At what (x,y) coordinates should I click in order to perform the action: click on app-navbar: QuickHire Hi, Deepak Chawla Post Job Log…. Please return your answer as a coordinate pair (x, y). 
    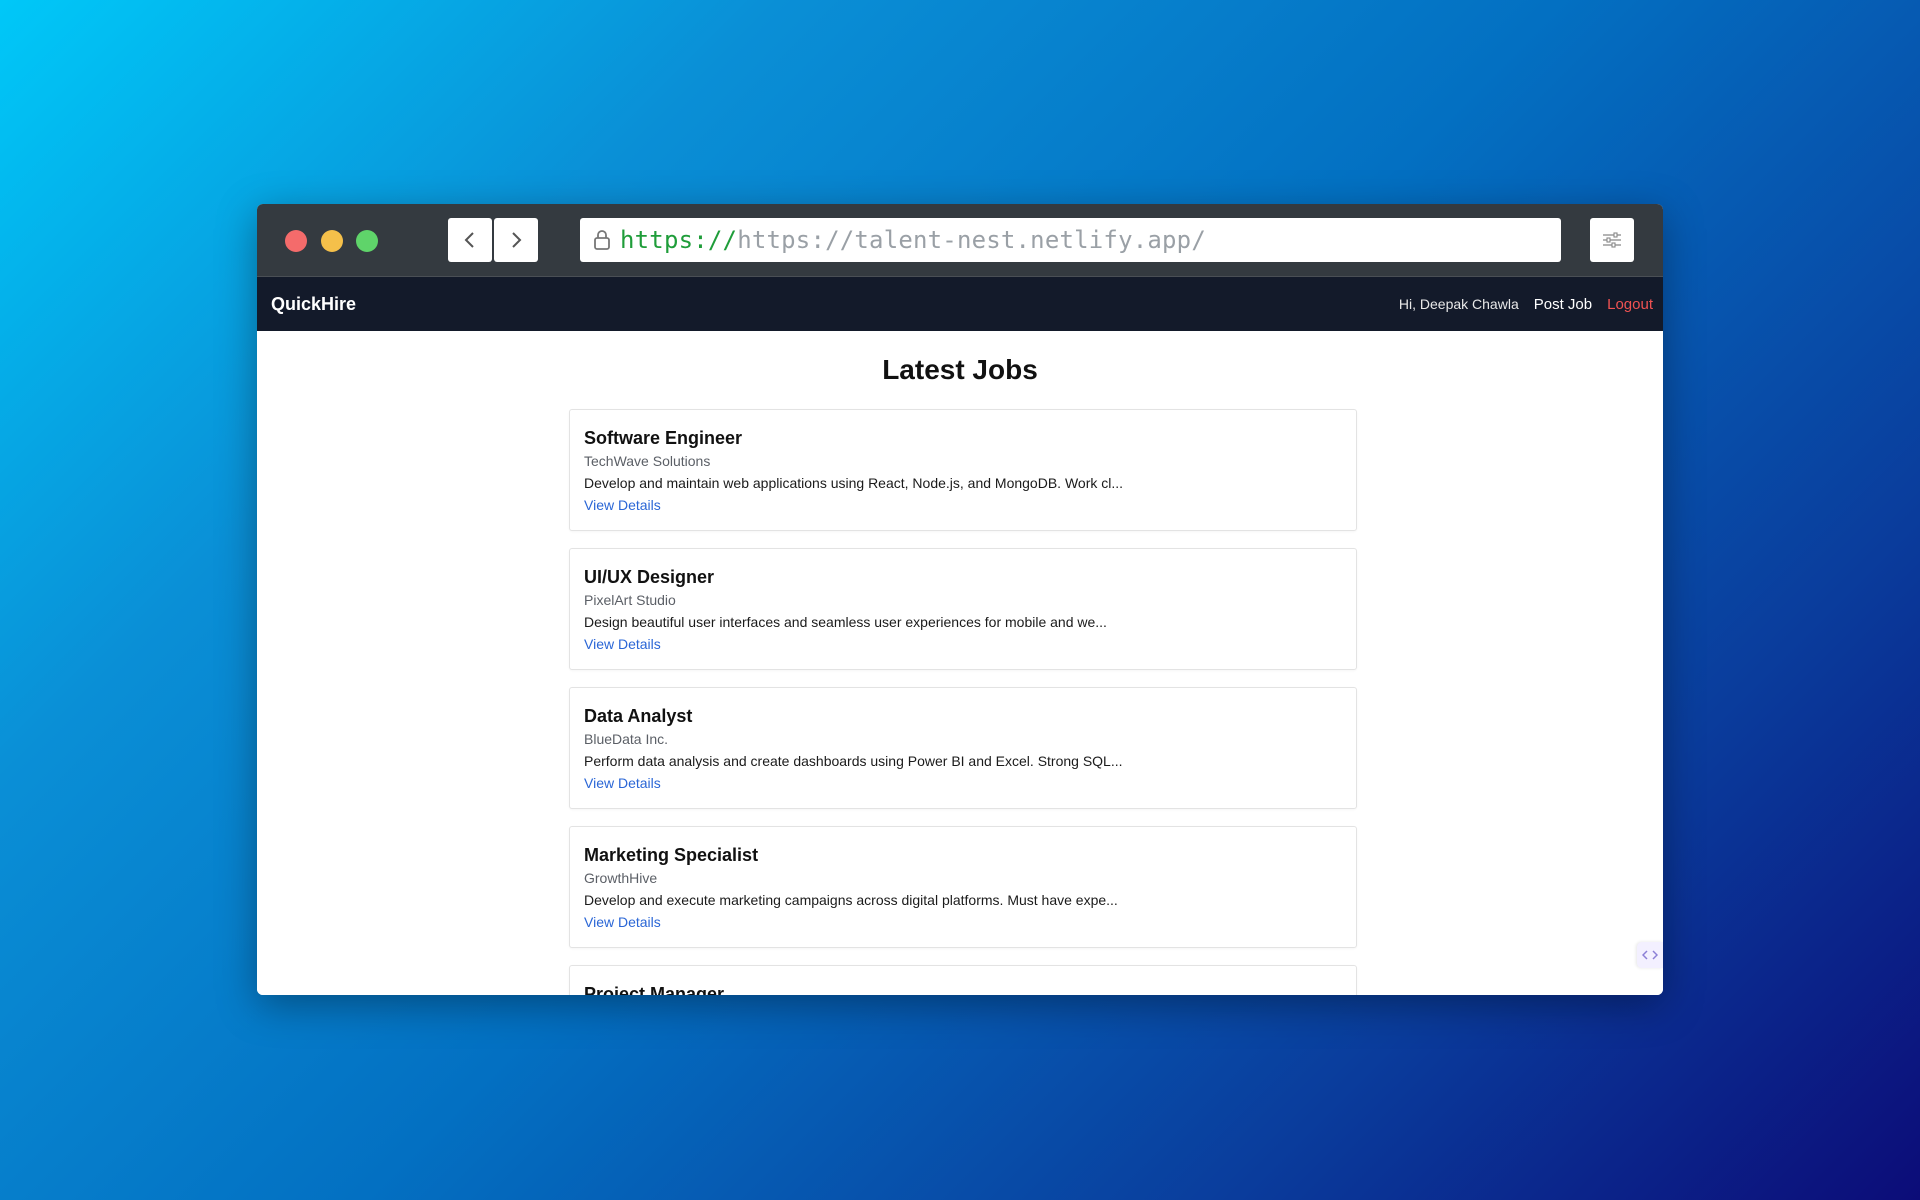
    Looking at the image, I should click on (960, 304).